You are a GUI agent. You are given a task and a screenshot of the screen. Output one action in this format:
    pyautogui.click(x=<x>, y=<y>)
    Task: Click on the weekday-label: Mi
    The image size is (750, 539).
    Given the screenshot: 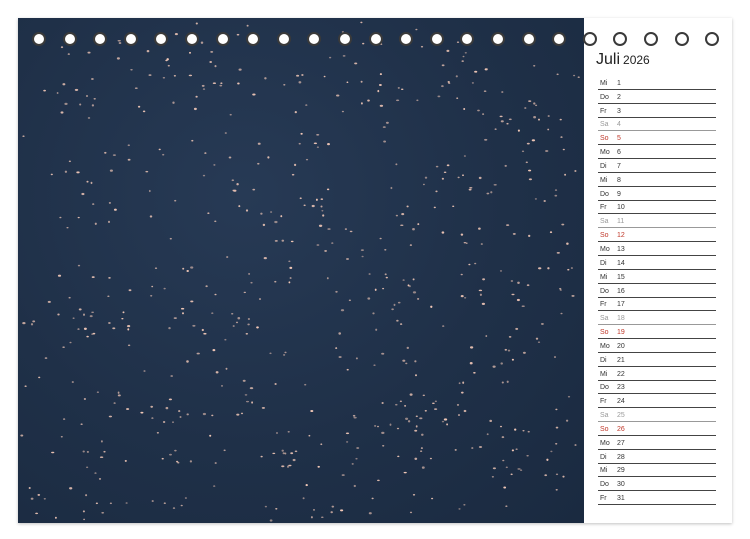 What is the action you would take?
    pyautogui.click(x=604, y=471)
    